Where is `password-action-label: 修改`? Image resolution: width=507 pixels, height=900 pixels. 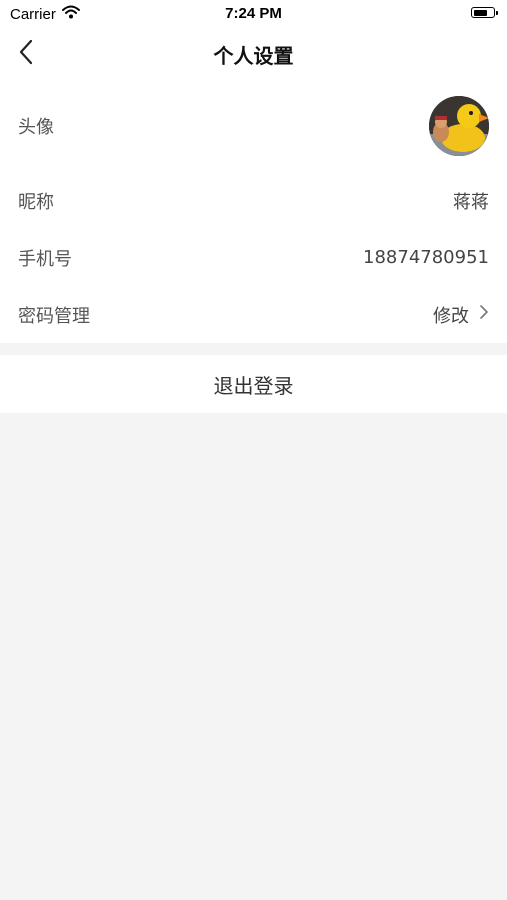 password-action-label: 修改 is located at coordinates (451, 316).